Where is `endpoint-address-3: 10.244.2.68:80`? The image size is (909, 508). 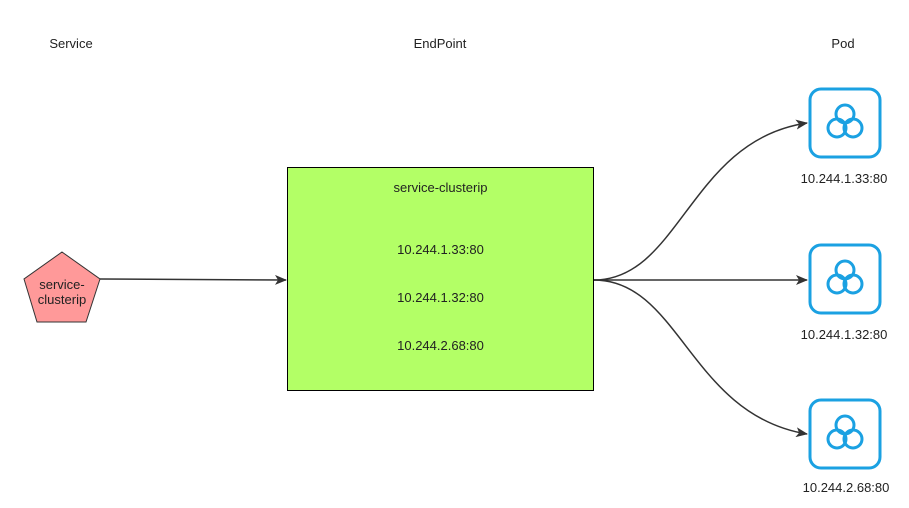
endpoint-address-3: 10.244.2.68:80 is located at coordinates (440, 345).